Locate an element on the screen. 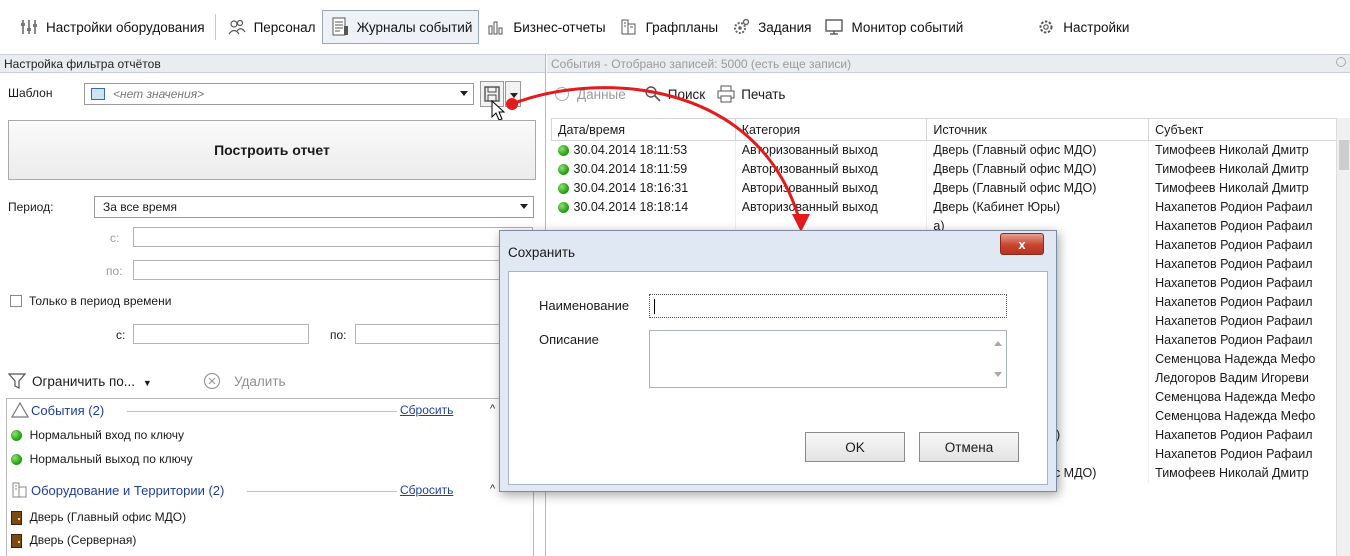 This screenshot has height=556, width=1350. toolbar-event-logs: Журналы событий is located at coordinates (400, 27).